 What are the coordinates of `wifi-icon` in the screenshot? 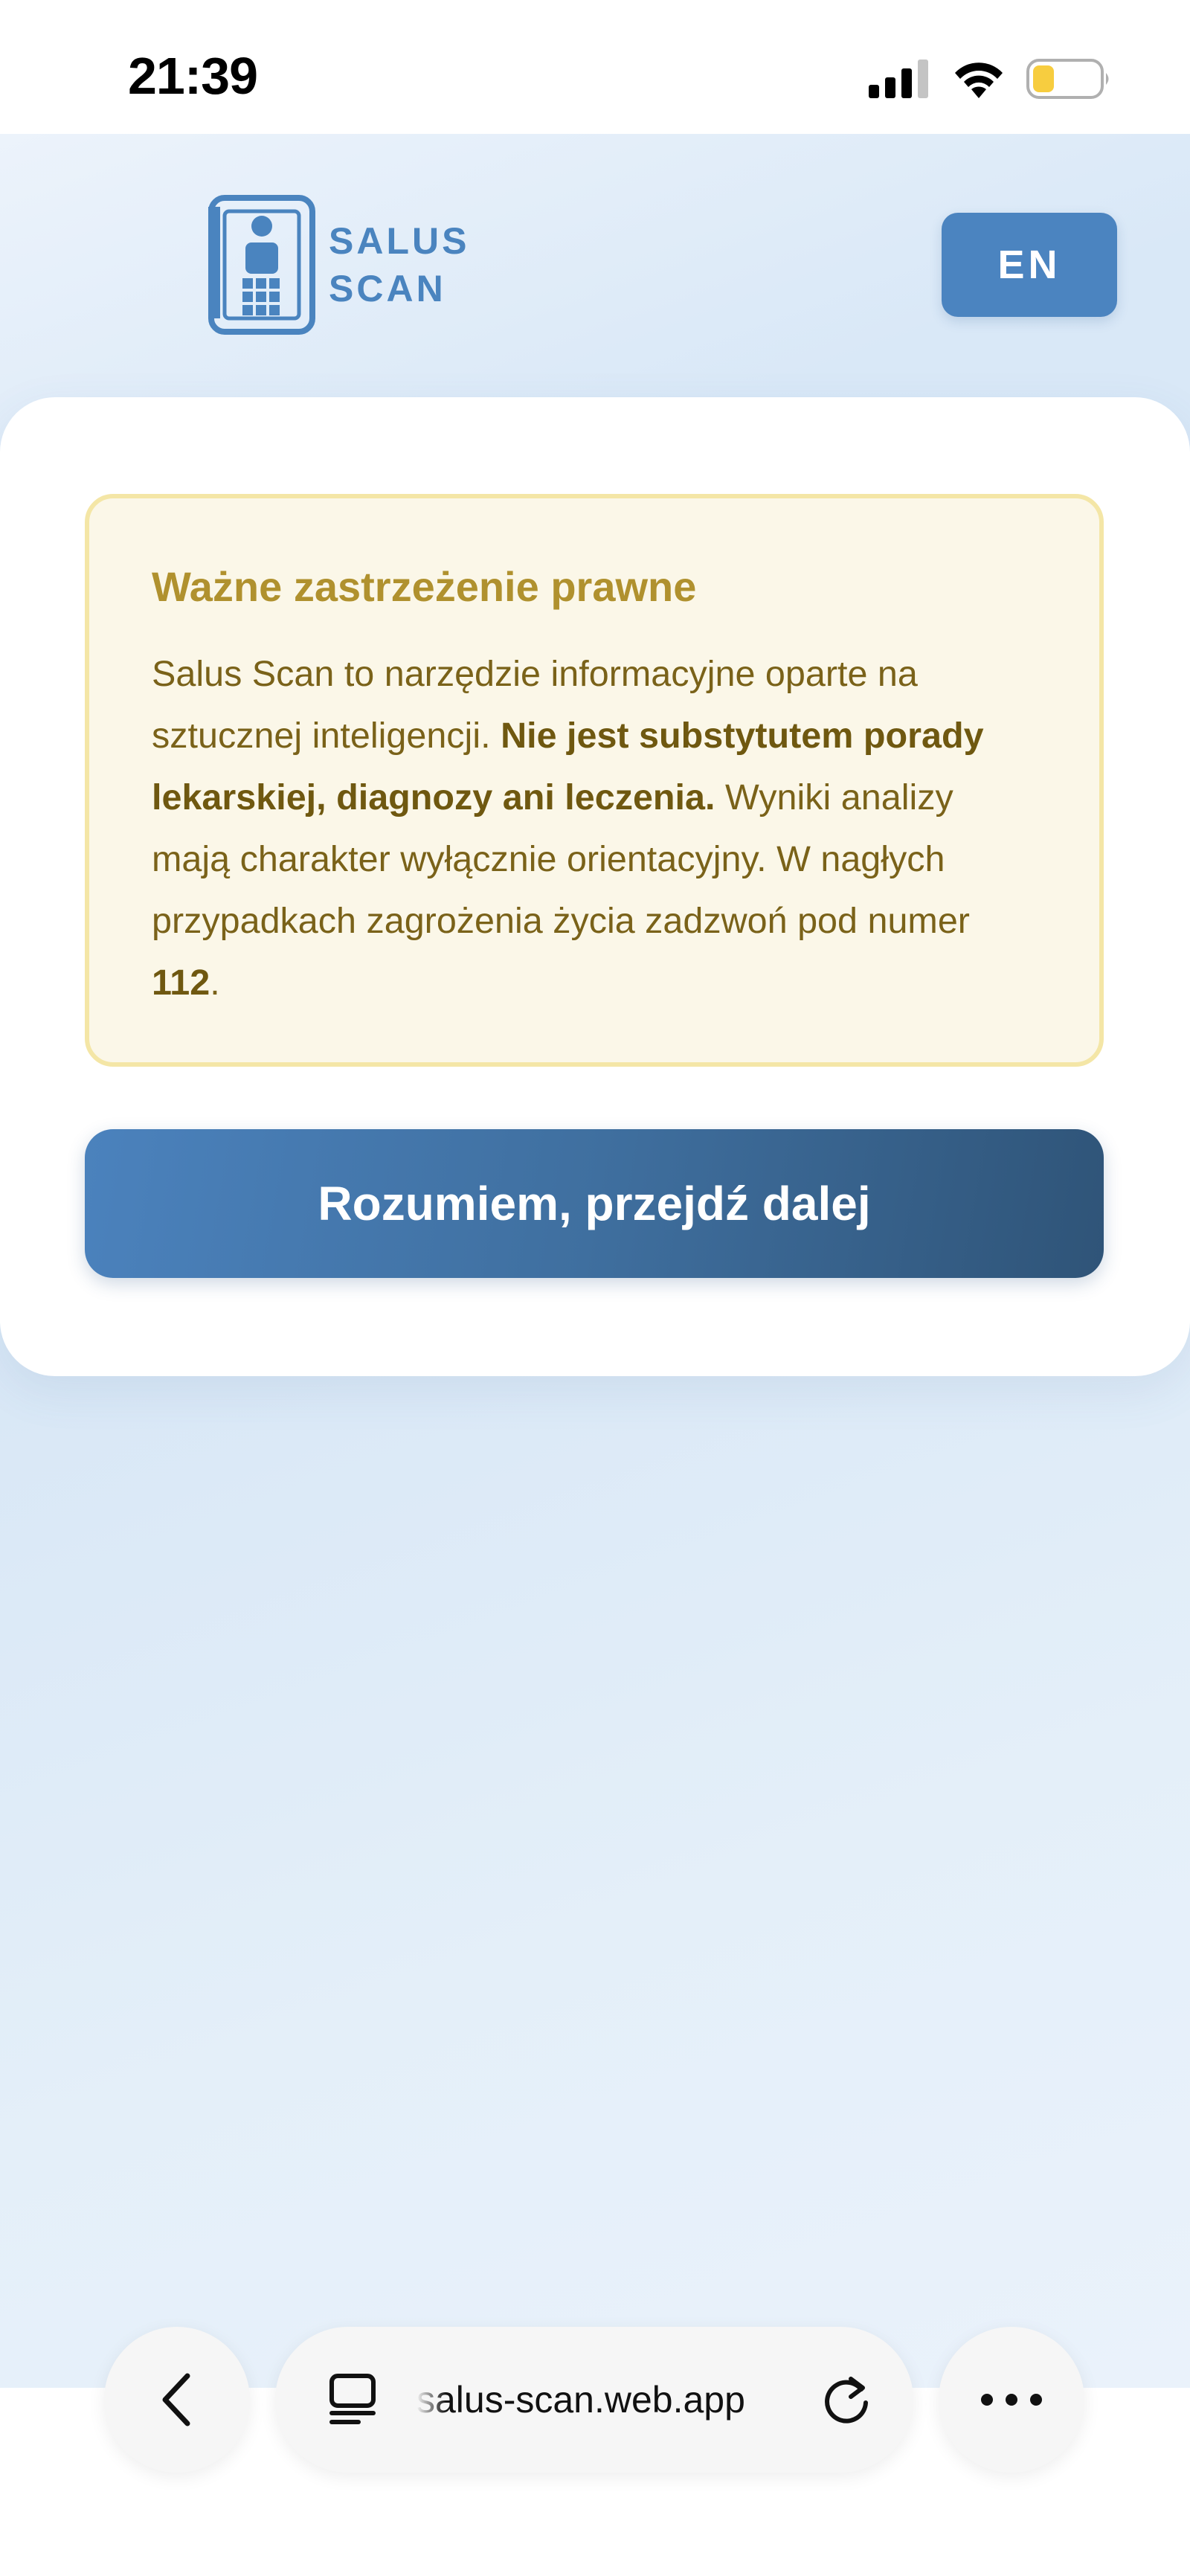 It's located at (979, 80).